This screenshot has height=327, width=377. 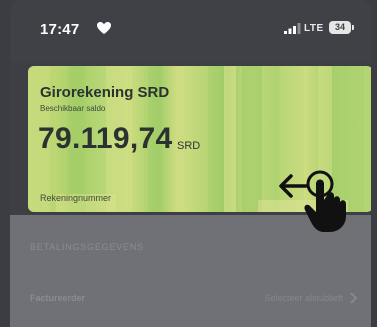 I want to click on network-type: LTE, so click(x=314, y=28).